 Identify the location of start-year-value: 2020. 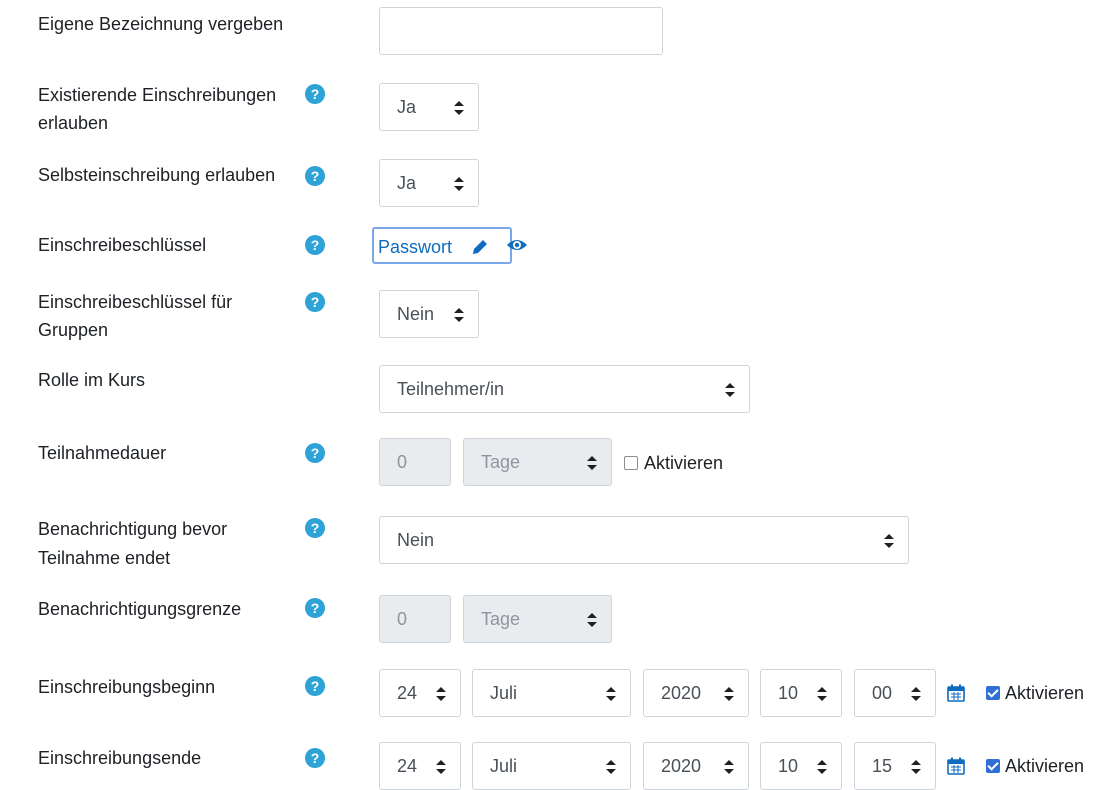
(681, 693).